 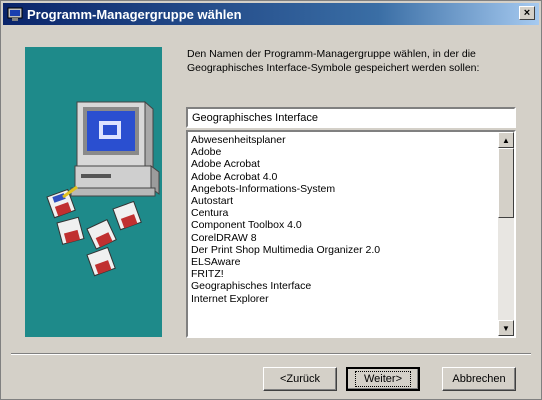 What do you see at coordinates (343, 140) in the screenshot?
I see `list-item: Abwesenheitsplaner` at bounding box center [343, 140].